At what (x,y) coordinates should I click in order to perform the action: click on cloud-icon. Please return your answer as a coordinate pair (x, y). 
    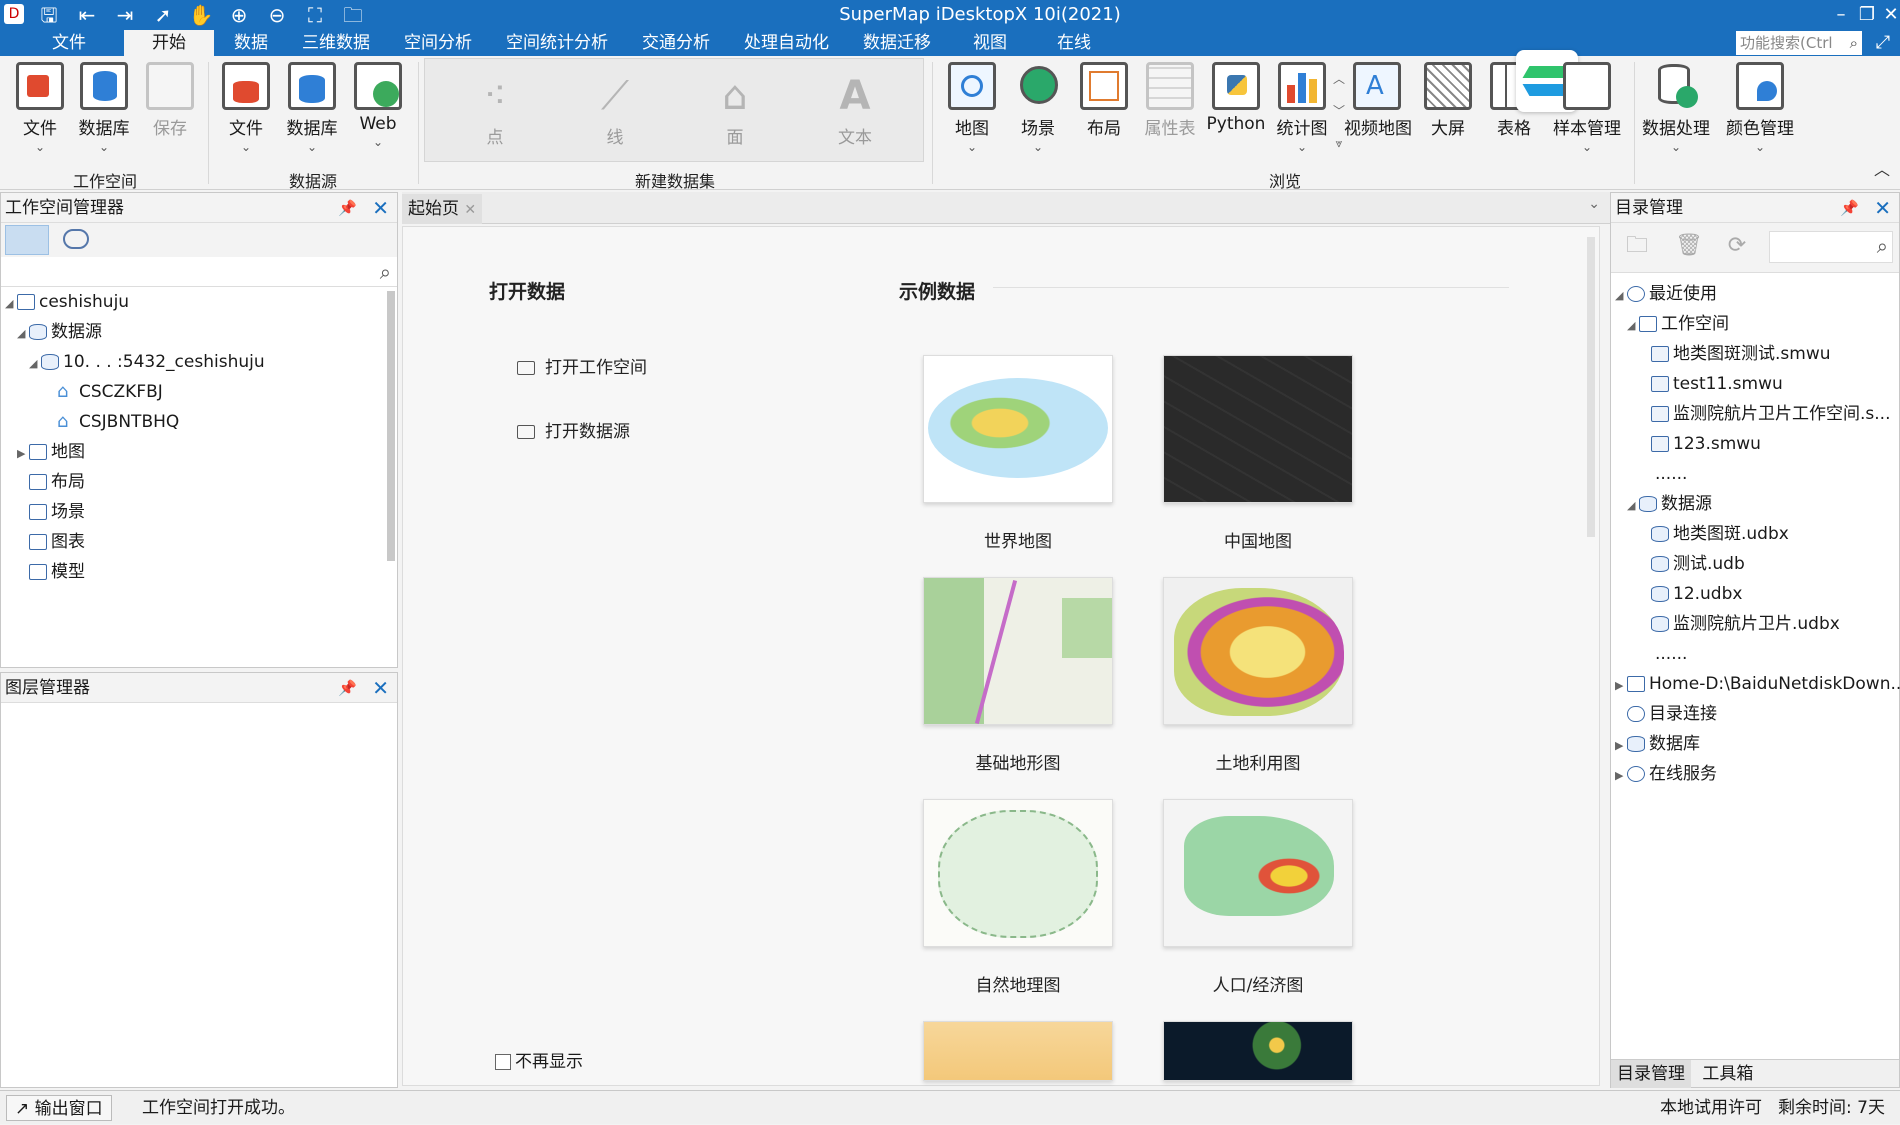
    Looking at the image, I should click on (76, 239).